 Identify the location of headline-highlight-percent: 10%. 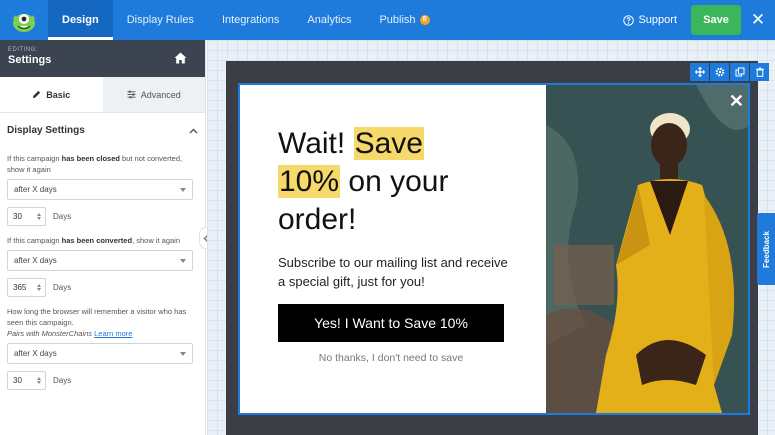
(309, 181).